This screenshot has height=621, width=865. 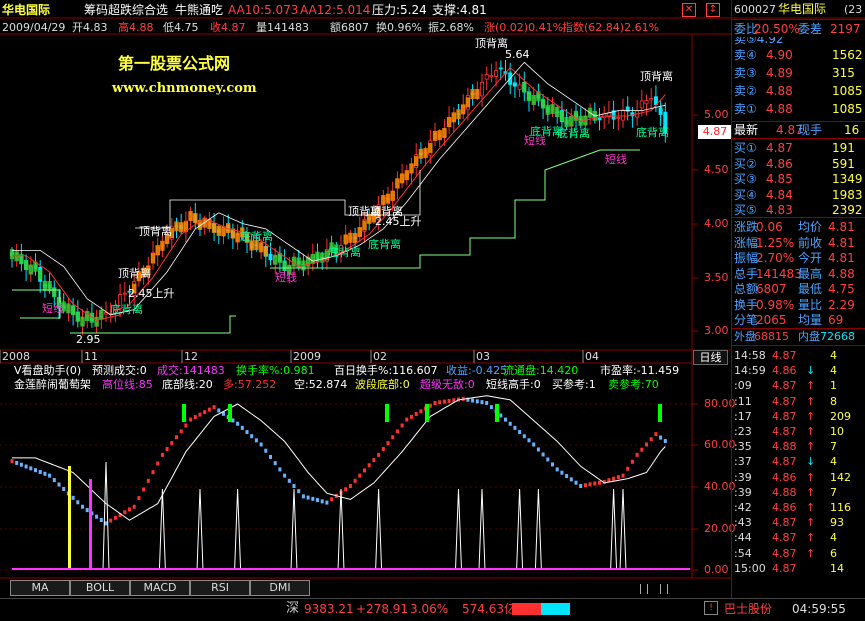 I want to click on status-time: 04:59:55, so click(x=819, y=609).